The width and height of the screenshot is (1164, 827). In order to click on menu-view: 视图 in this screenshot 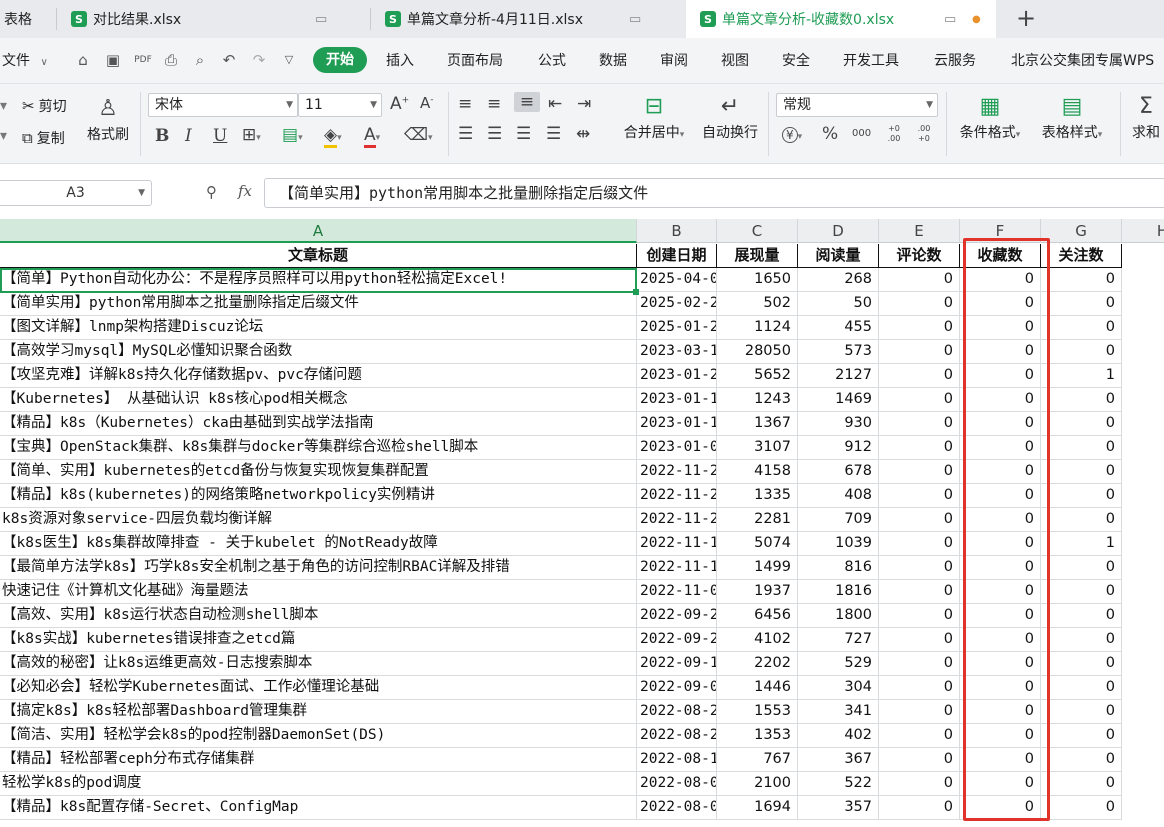, I will do `click(735, 60)`.